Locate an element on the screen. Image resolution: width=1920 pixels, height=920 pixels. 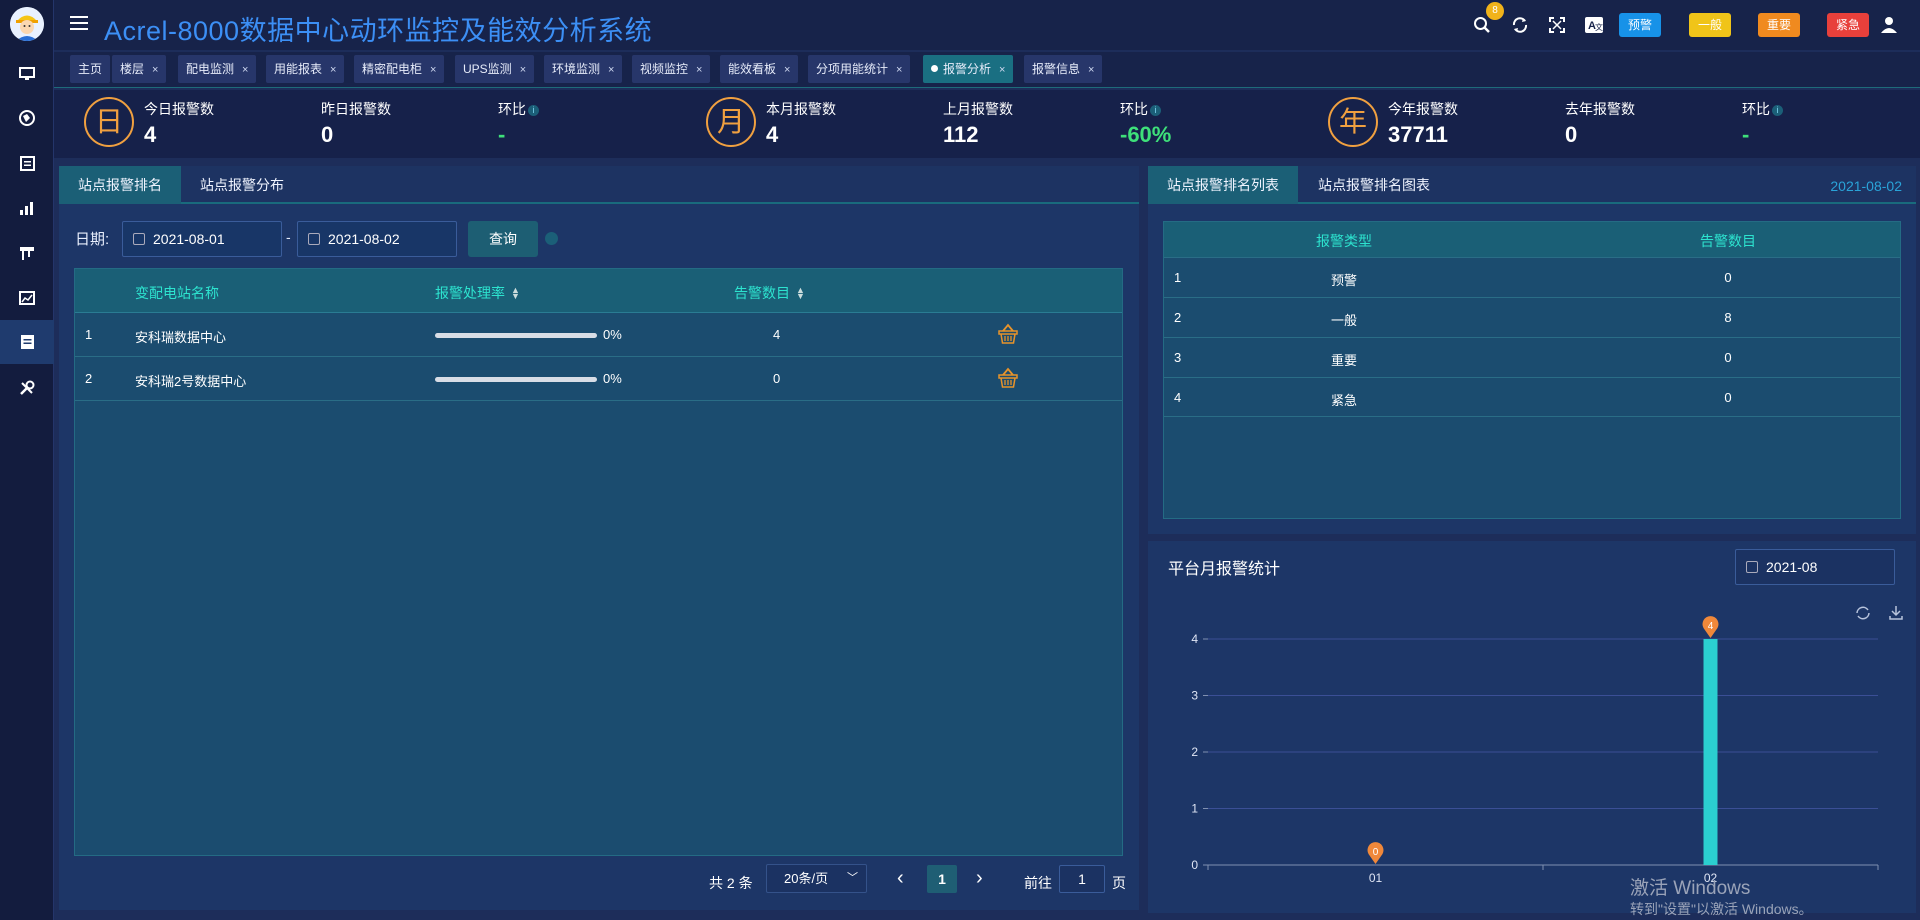
prev-page-button: ‹ is located at coordinates (900, 878).